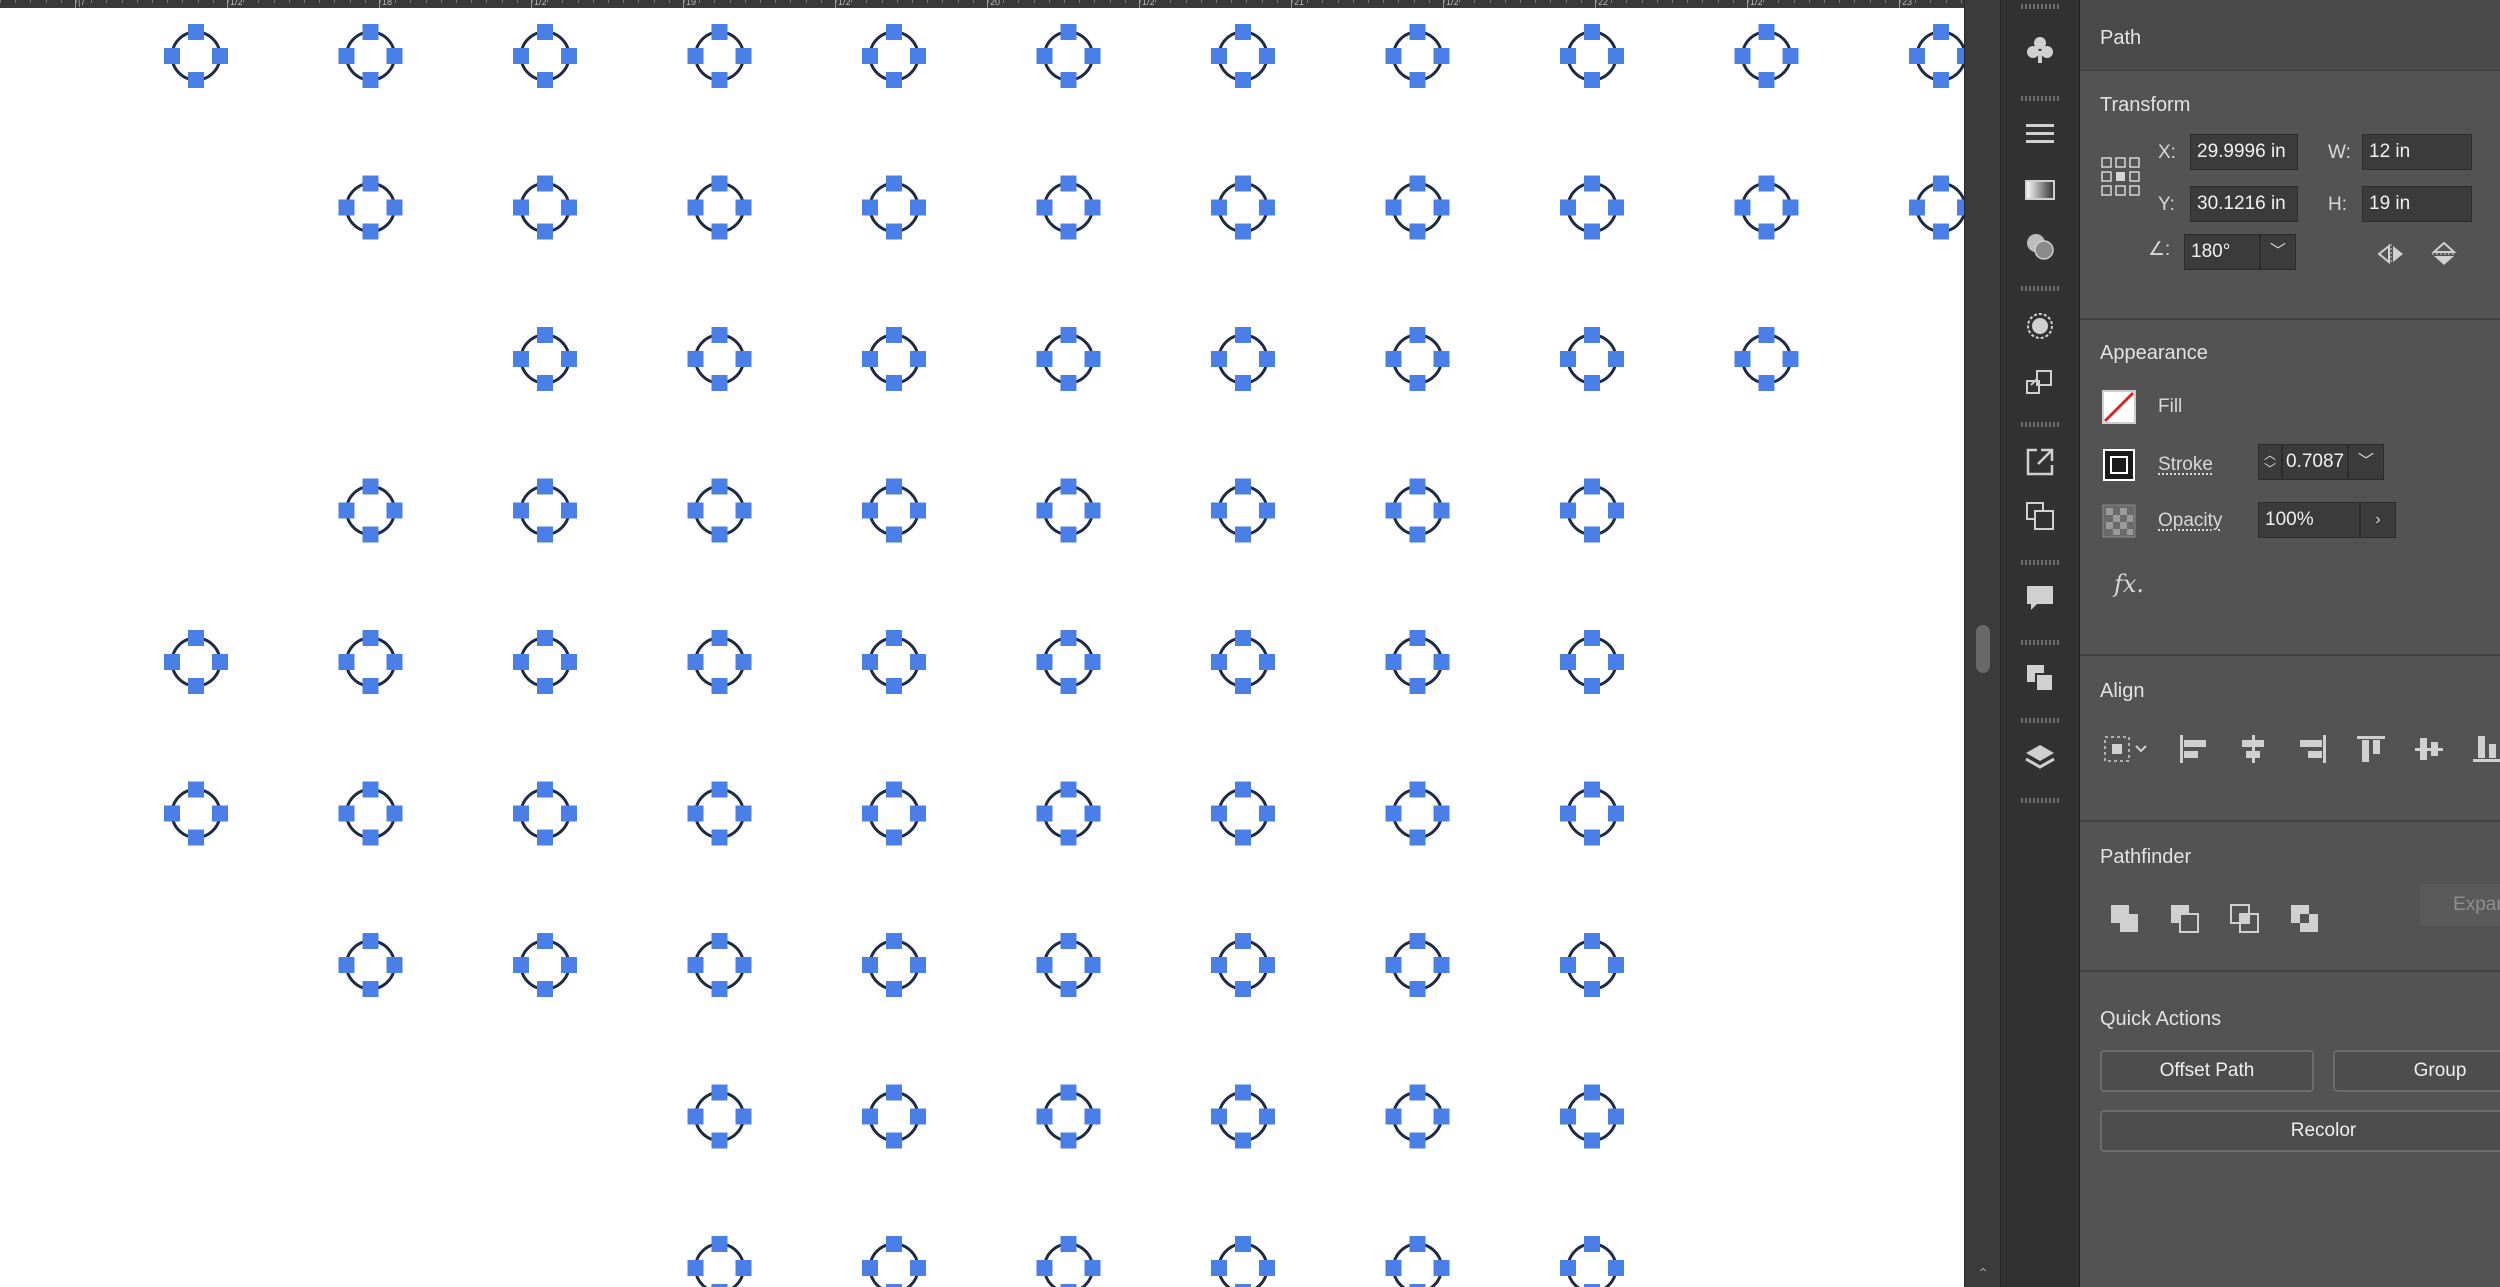 This screenshot has height=1287, width=2500. What do you see at coordinates (2040, 50) in the screenshot?
I see `symbols-icon` at bounding box center [2040, 50].